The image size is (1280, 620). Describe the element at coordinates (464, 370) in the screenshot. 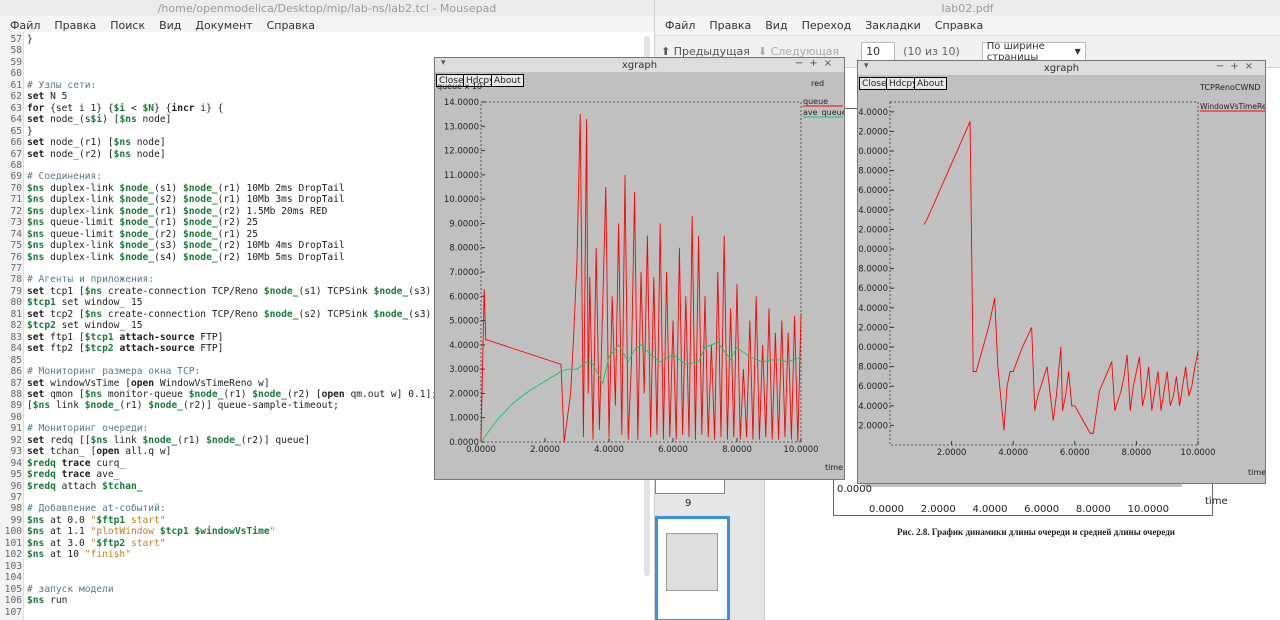

I see `y-tick-label: 3.0000` at that location.